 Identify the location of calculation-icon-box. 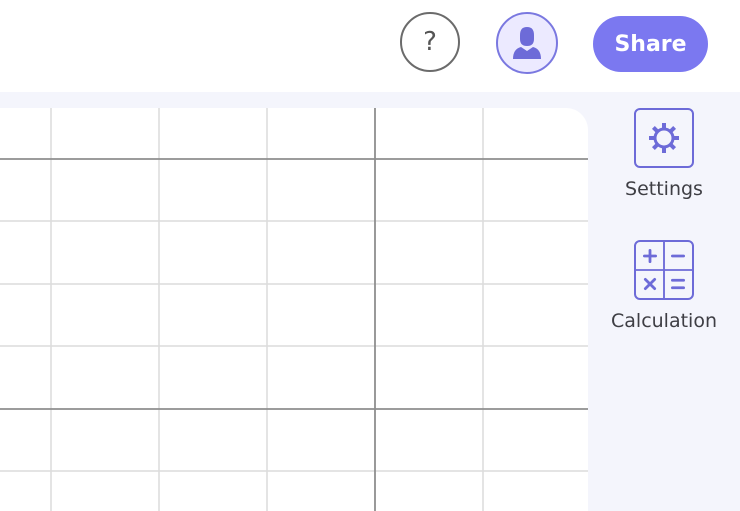
(664, 270).